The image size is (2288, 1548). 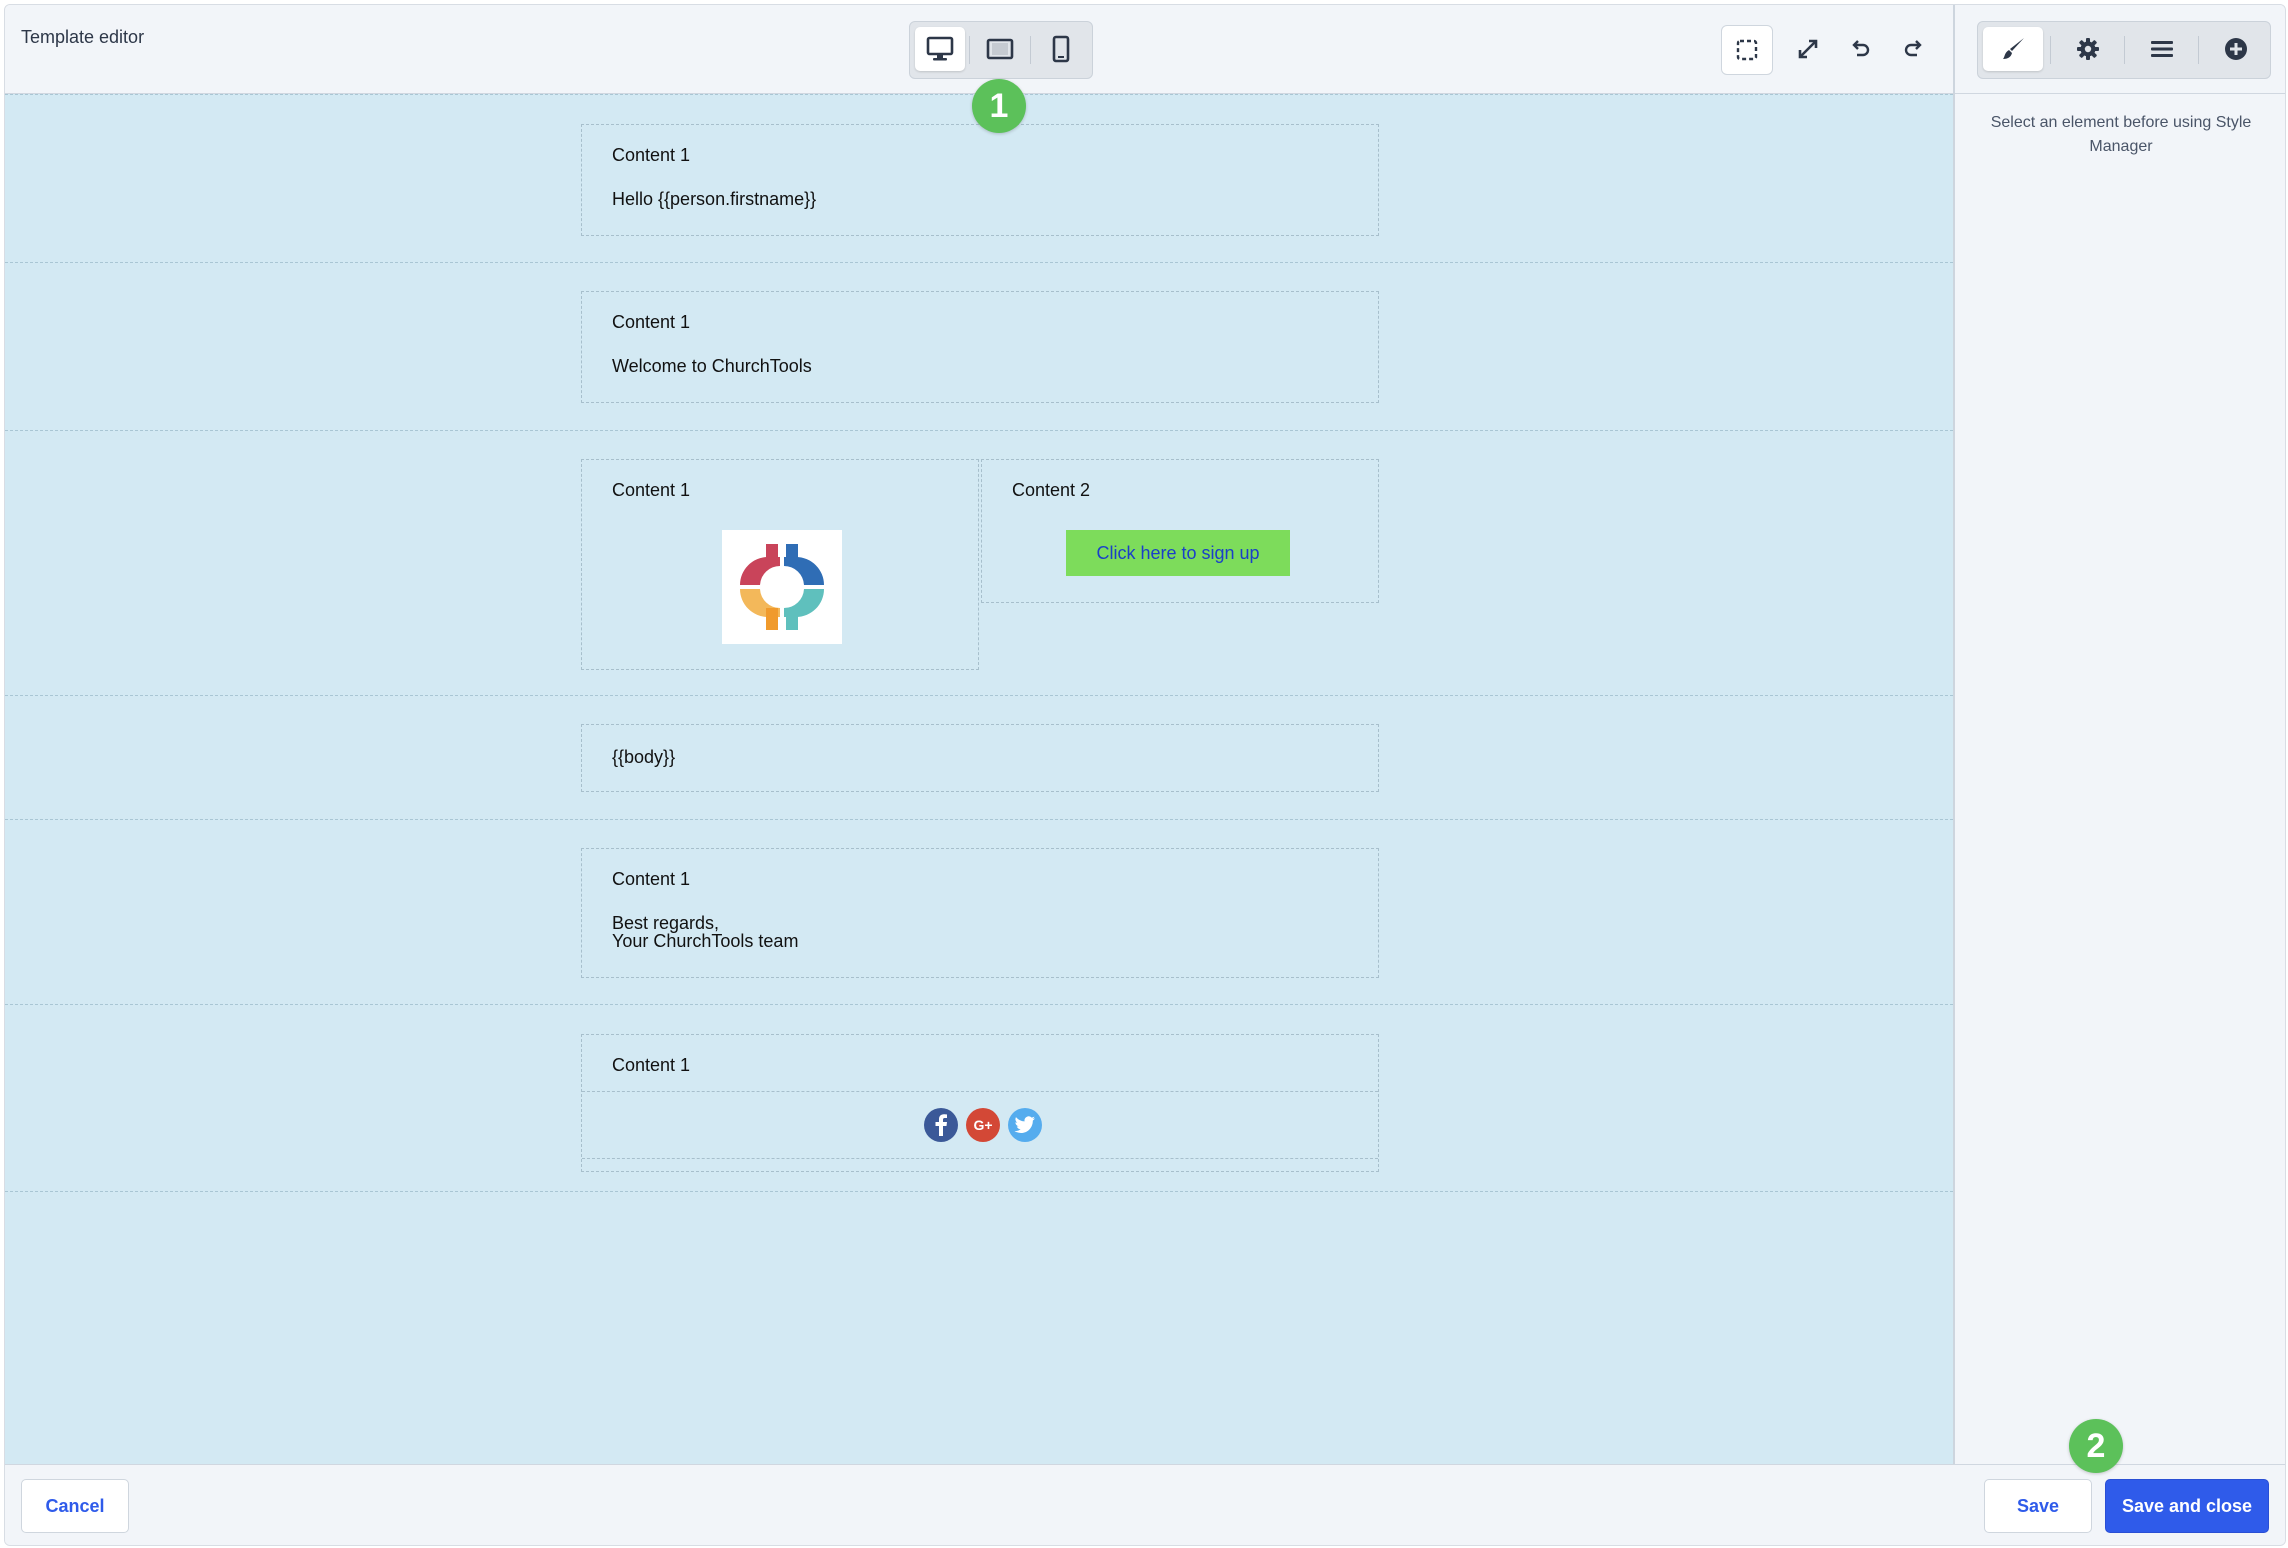 I want to click on brush-icon, so click(x=2013, y=48).